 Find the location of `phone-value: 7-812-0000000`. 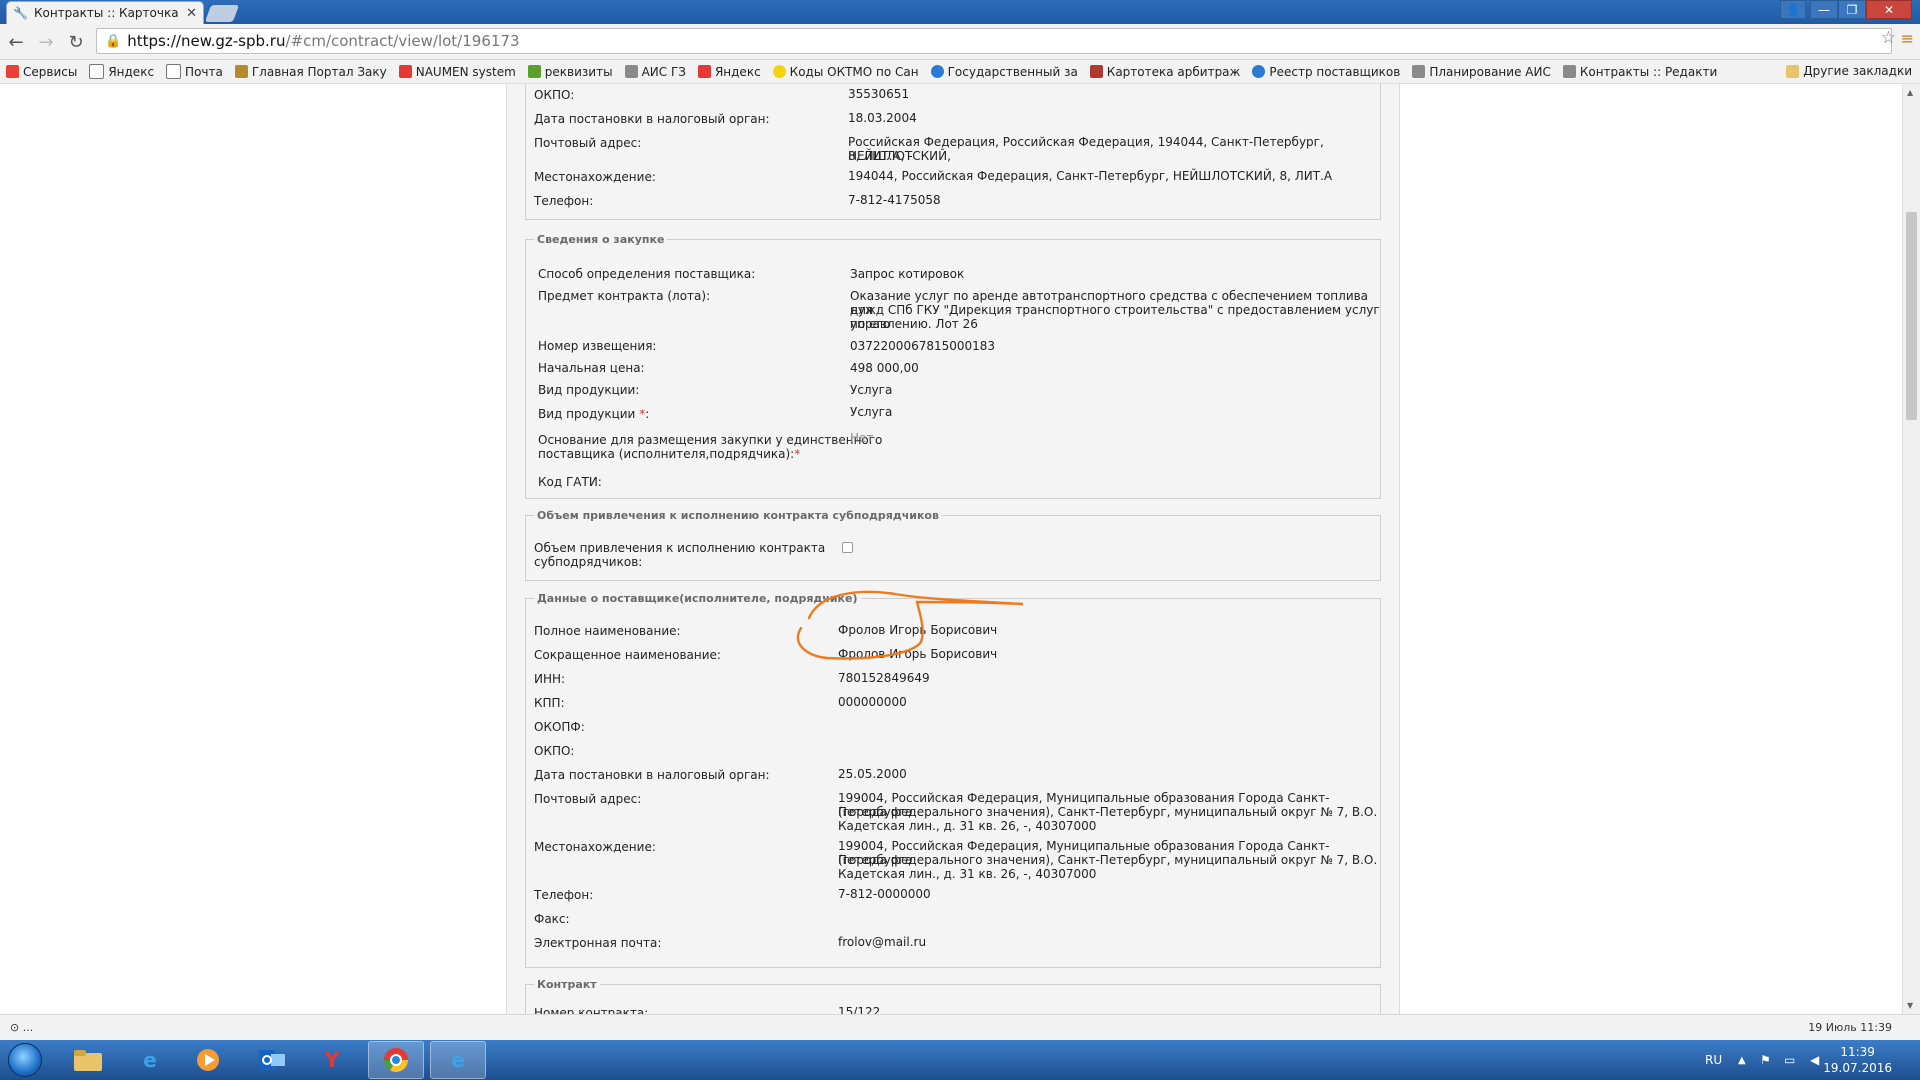

phone-value: 7-812-0000000 is located at coordinates (884, 894).